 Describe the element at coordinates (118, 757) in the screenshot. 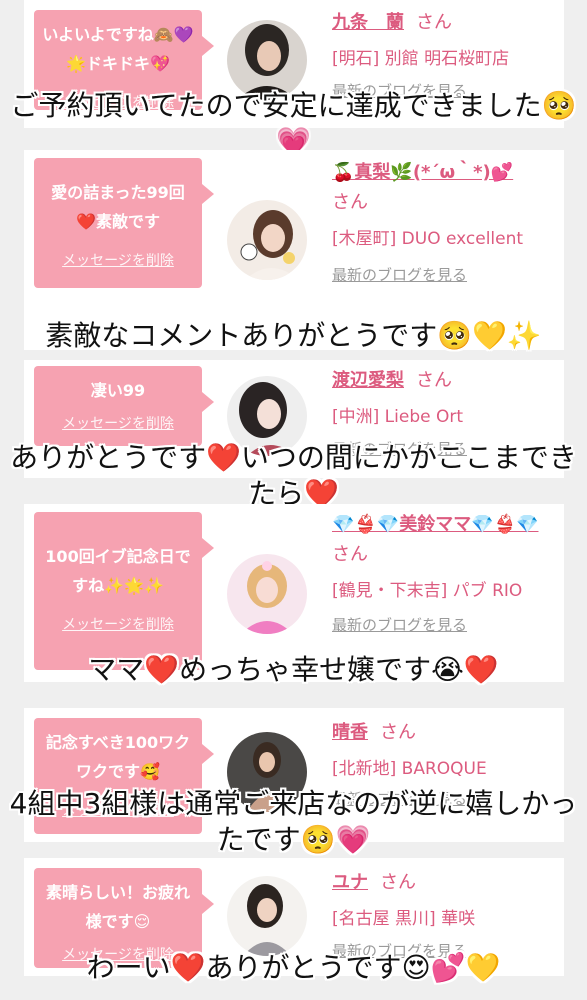

I see `message-text: 記念すべき100ワクワクです🥰` at that location.